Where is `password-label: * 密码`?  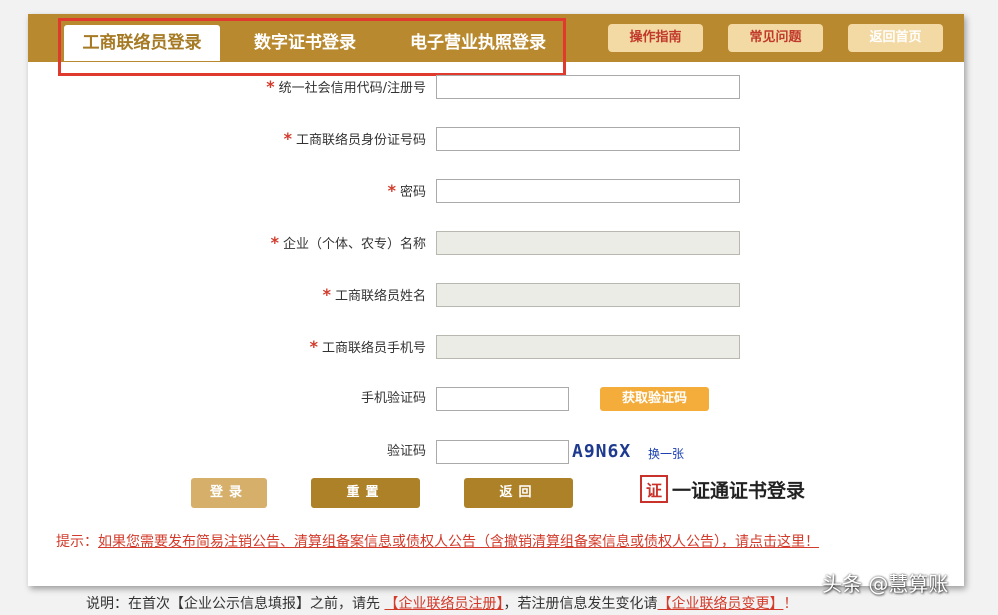
password-label: * 密码 is located at coordinates (406, 191).